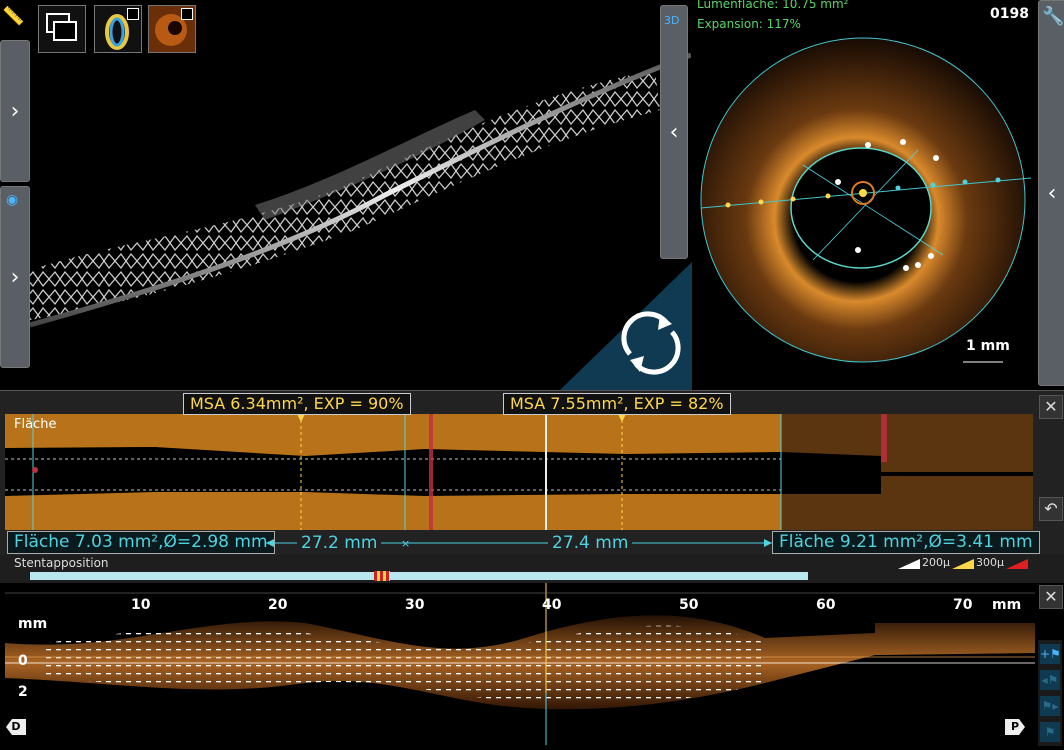 The image size is (1064, 750). What do you see at coordinates (35, 424) in the screenshot?
I see `area-panel-title: Fläche` at bounding box center [35, 424].